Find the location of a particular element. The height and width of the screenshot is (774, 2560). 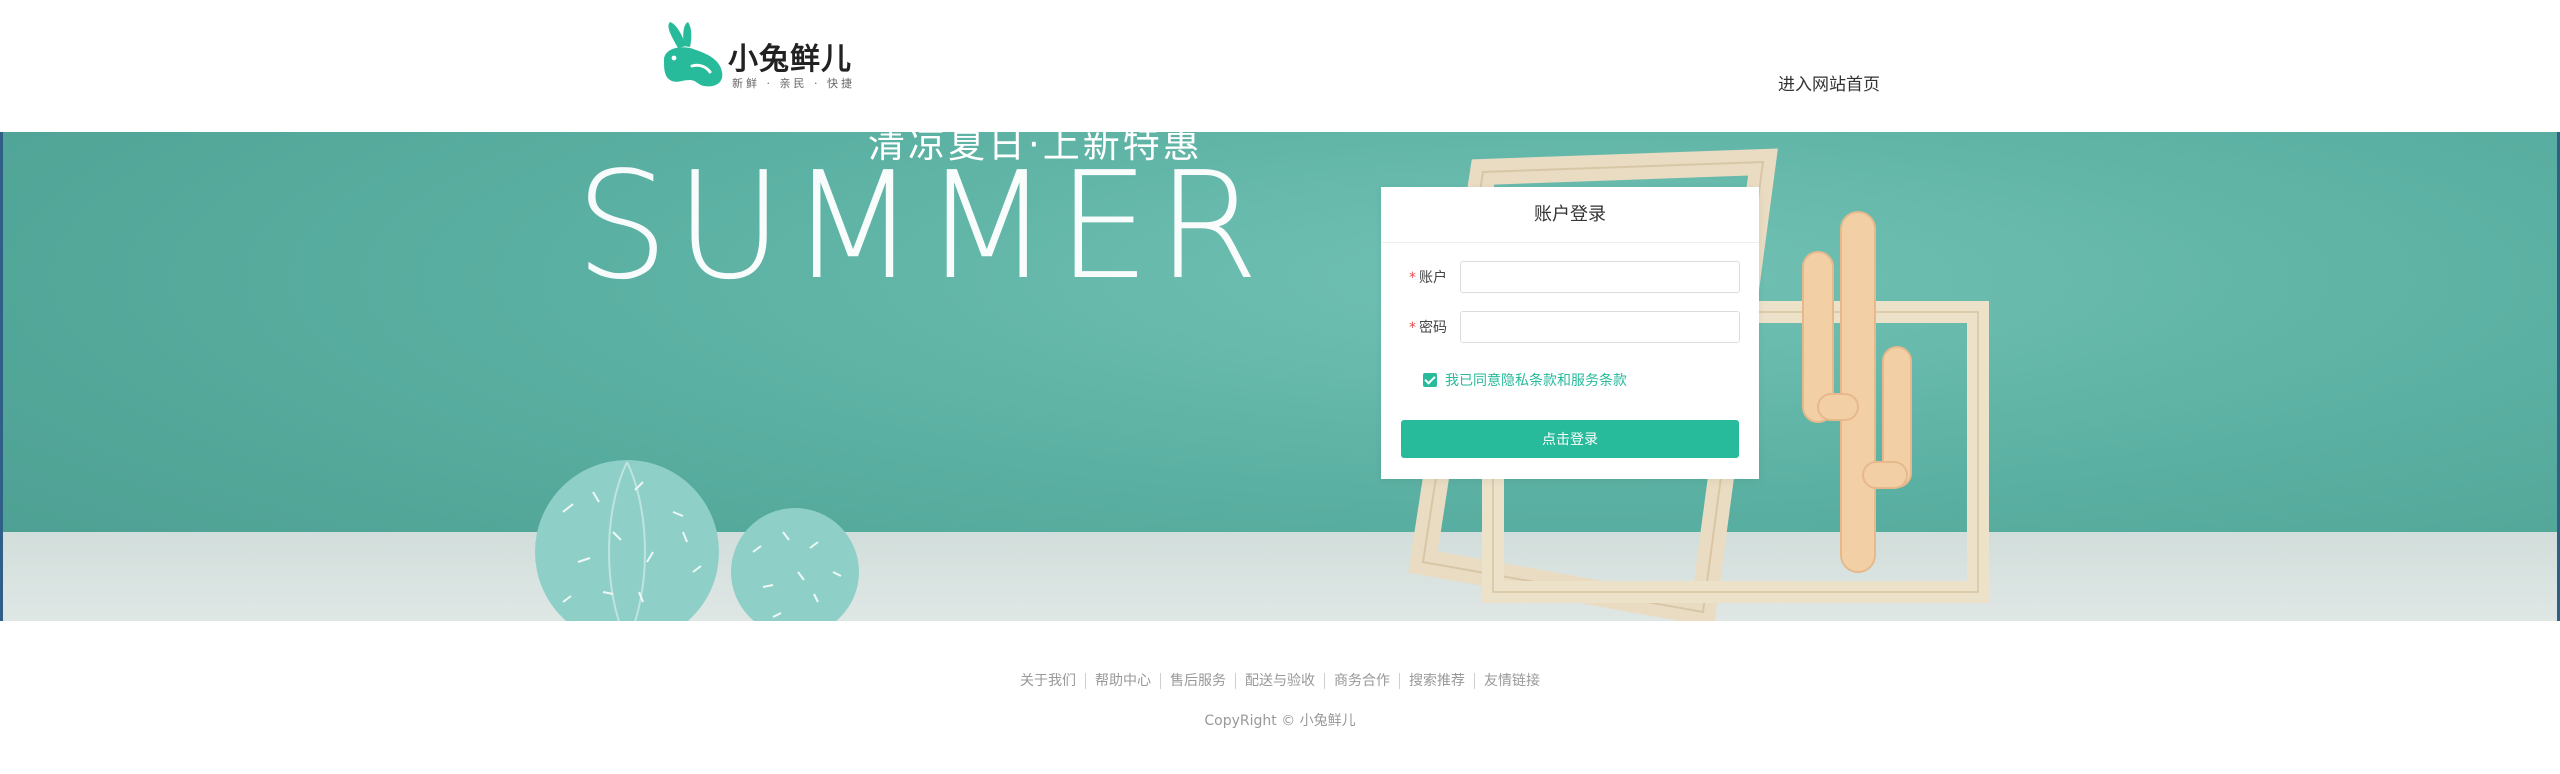

footer-link-about: 关于我们 is located at coordinates (1048, 681).